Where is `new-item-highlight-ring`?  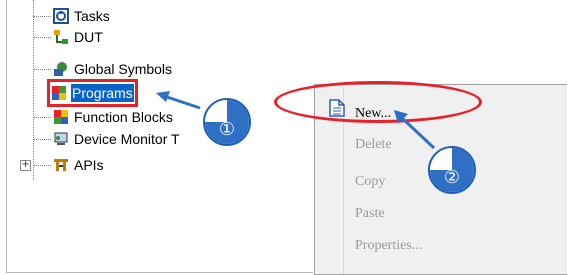
new-item-highlight-ring is located at coordinates (378, 102).